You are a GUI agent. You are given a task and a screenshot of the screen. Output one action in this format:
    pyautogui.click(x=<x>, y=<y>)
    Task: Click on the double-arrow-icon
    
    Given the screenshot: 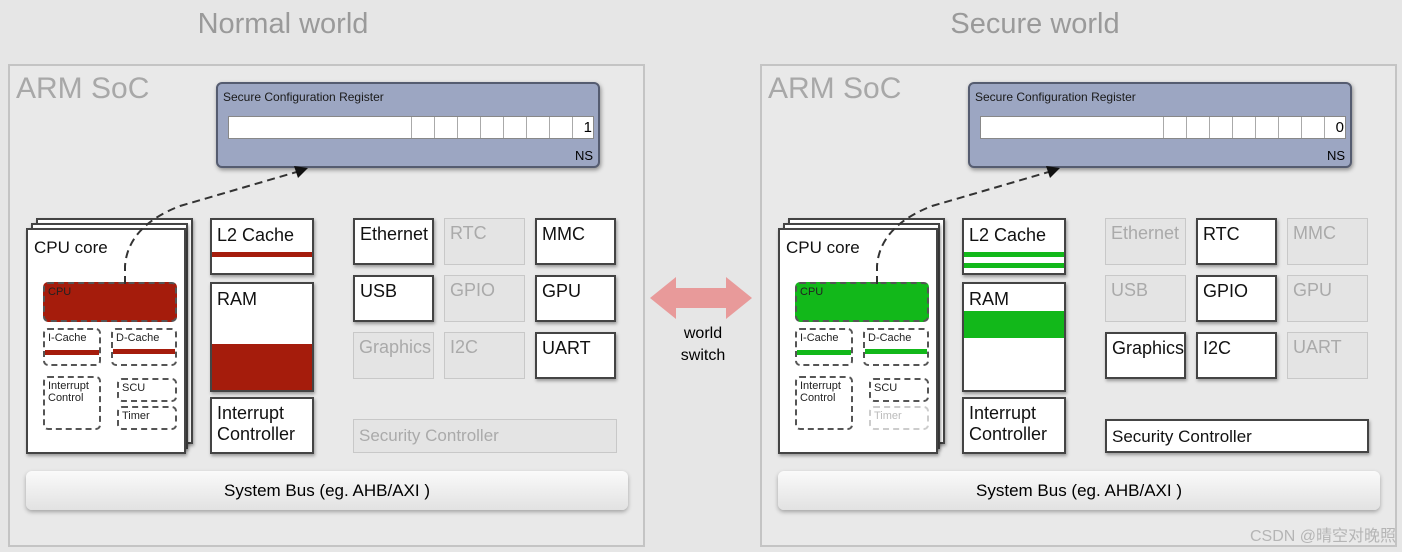 What is the action you would take?
    pyautogui.click(x=701, y=298)
    